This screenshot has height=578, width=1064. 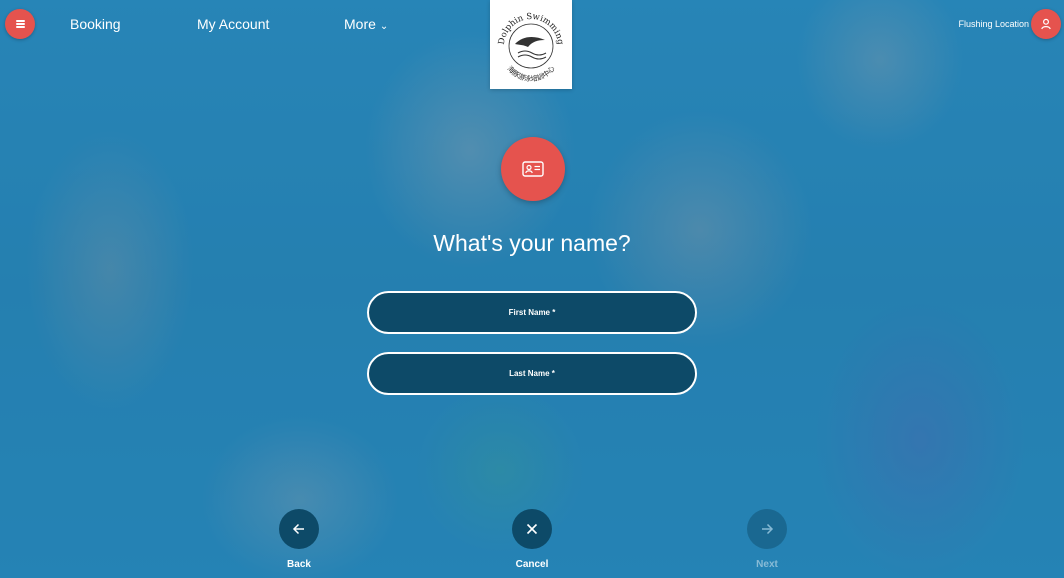 What do you see at coordinates (384, 26) in the screenshot?
I see `chevron-down-icon: ⌄` at bounding box center [384, 26].